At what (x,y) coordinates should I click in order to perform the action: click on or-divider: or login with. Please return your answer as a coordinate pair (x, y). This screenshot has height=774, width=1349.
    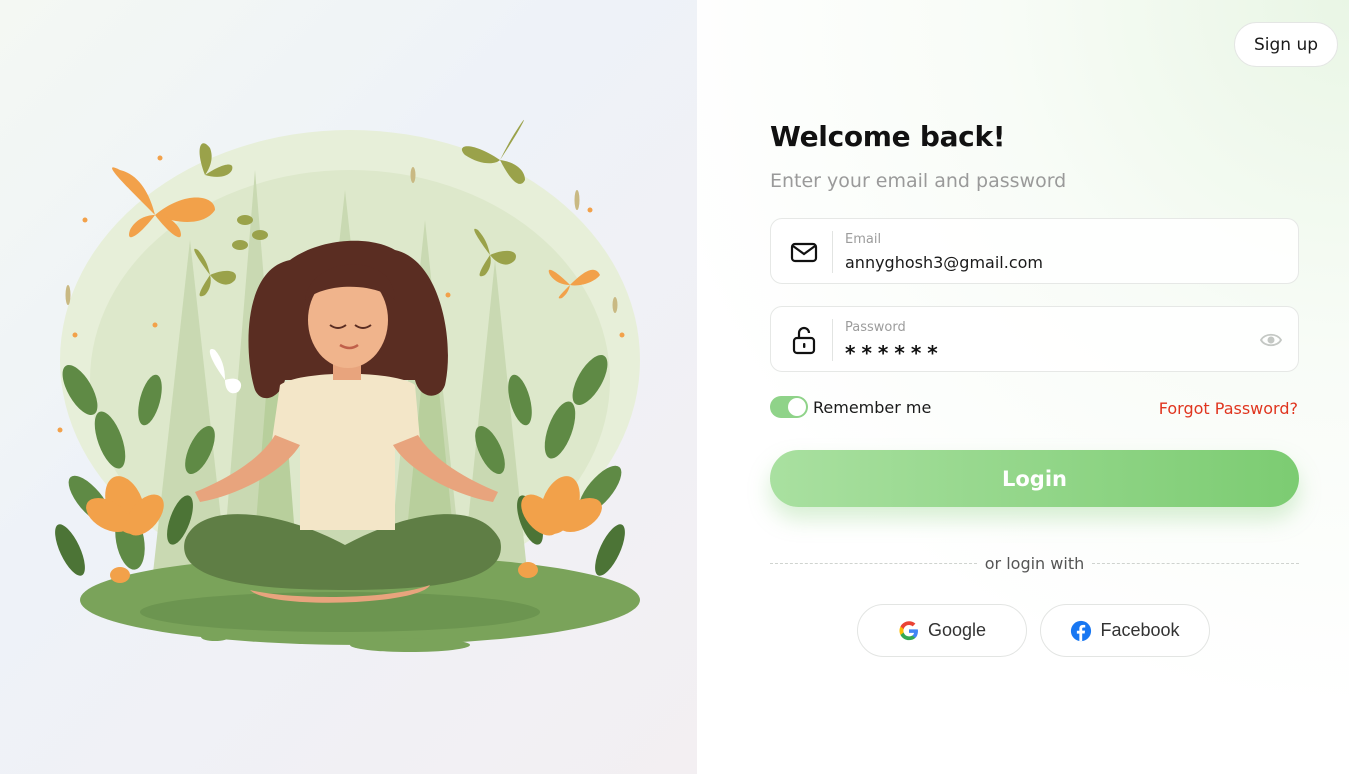
    Looking at the image, I should click on (1034, 564).